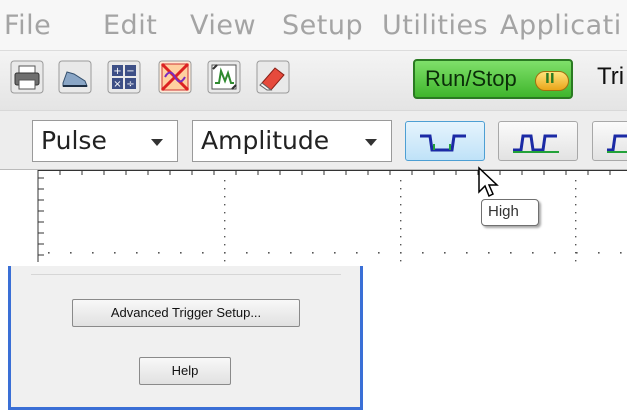  What do you see at coordinates (435, 25) in the screenshot?
I see `menu-utilities: Utilities` at bounding box center [435, 25].